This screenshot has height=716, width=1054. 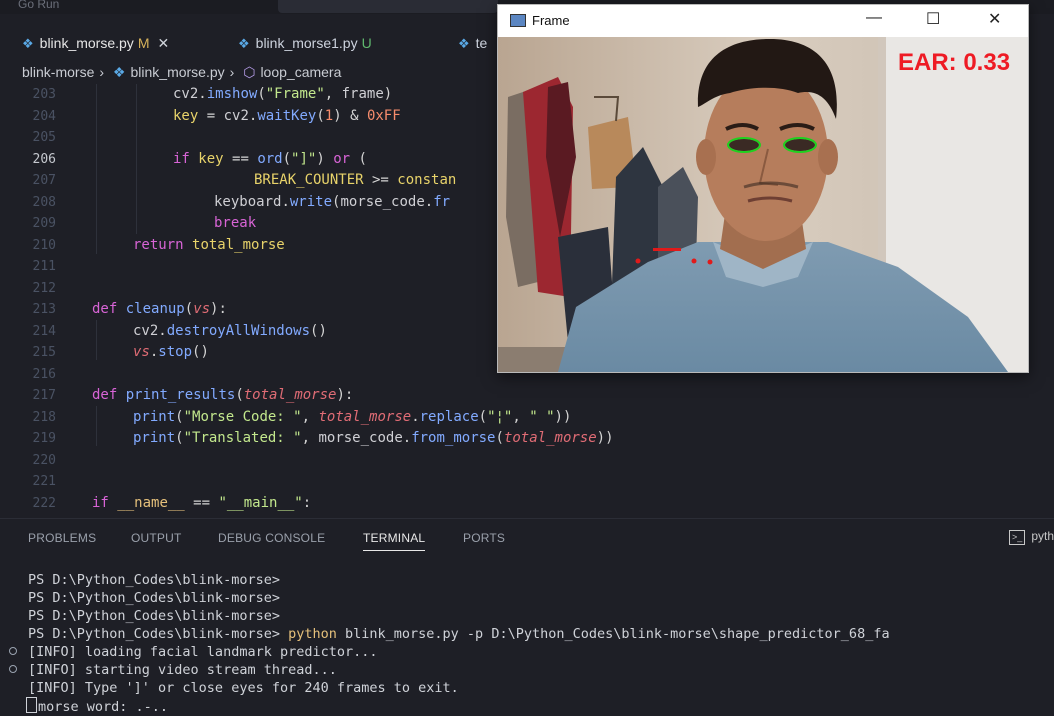 What do you see at coordinates (58, 72) in the screenshot?
I see `breadcrumb-folder: blink-morse` at bounding box center [58, 72].